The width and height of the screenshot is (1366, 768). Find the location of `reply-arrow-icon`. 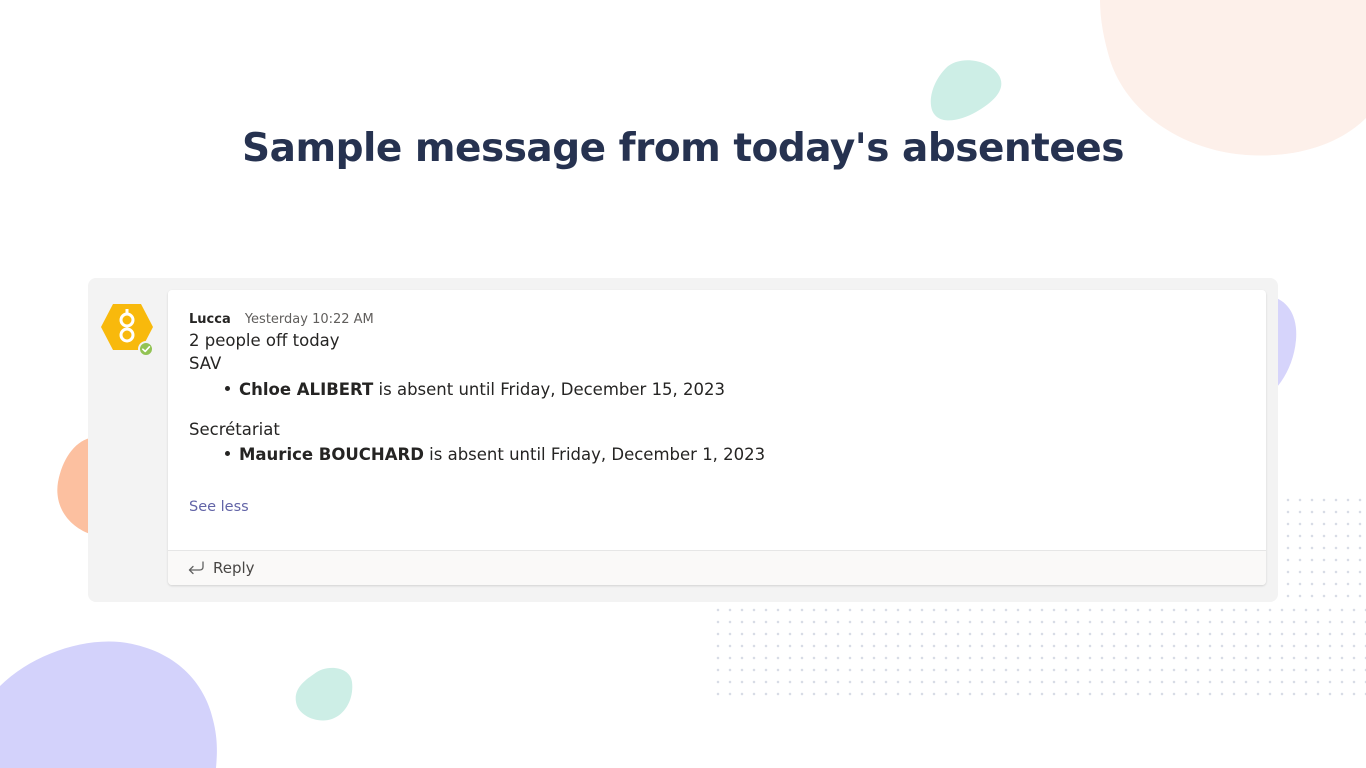

reply-arrow-icon is located at coordinates (196, 568).